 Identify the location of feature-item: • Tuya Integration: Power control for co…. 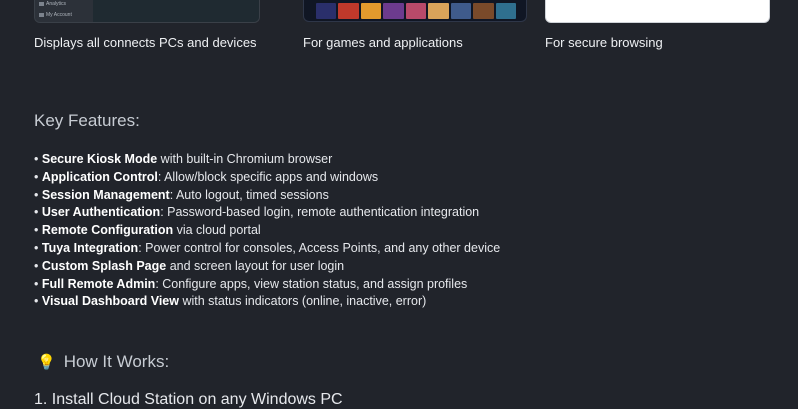
(267, 249).